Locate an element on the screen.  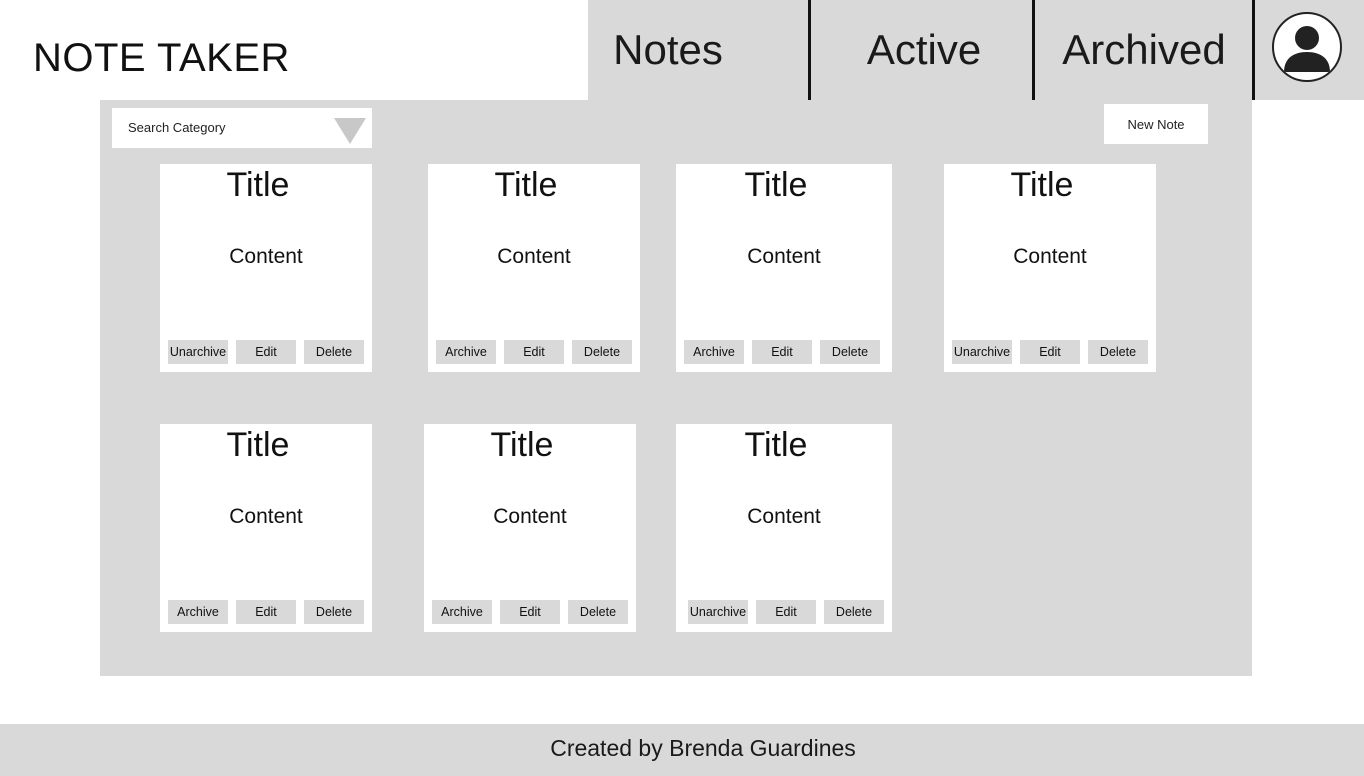
tab-archived: Archived is located at coordinates (1144, 50).